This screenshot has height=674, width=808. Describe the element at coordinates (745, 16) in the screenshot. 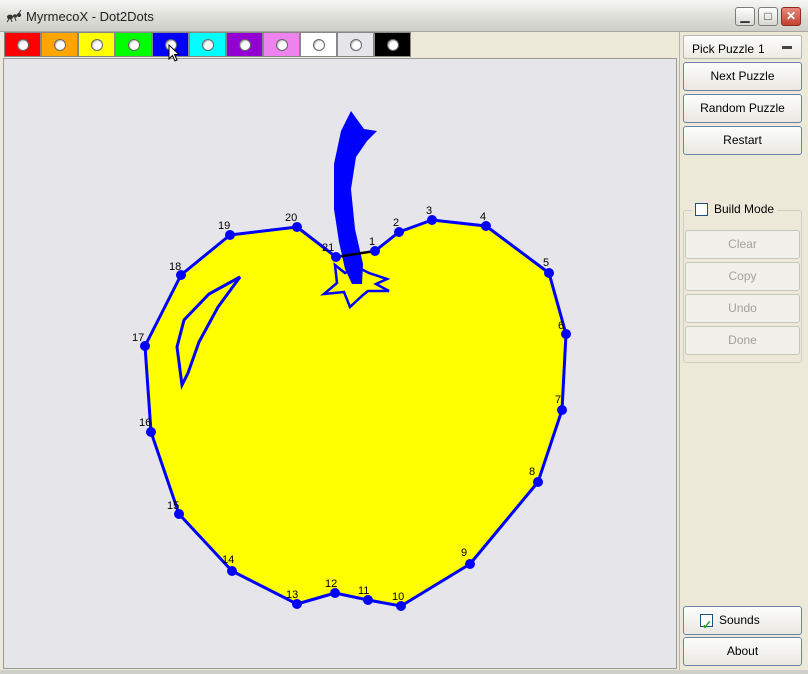

I see `minimize-button: ▁` at that location.